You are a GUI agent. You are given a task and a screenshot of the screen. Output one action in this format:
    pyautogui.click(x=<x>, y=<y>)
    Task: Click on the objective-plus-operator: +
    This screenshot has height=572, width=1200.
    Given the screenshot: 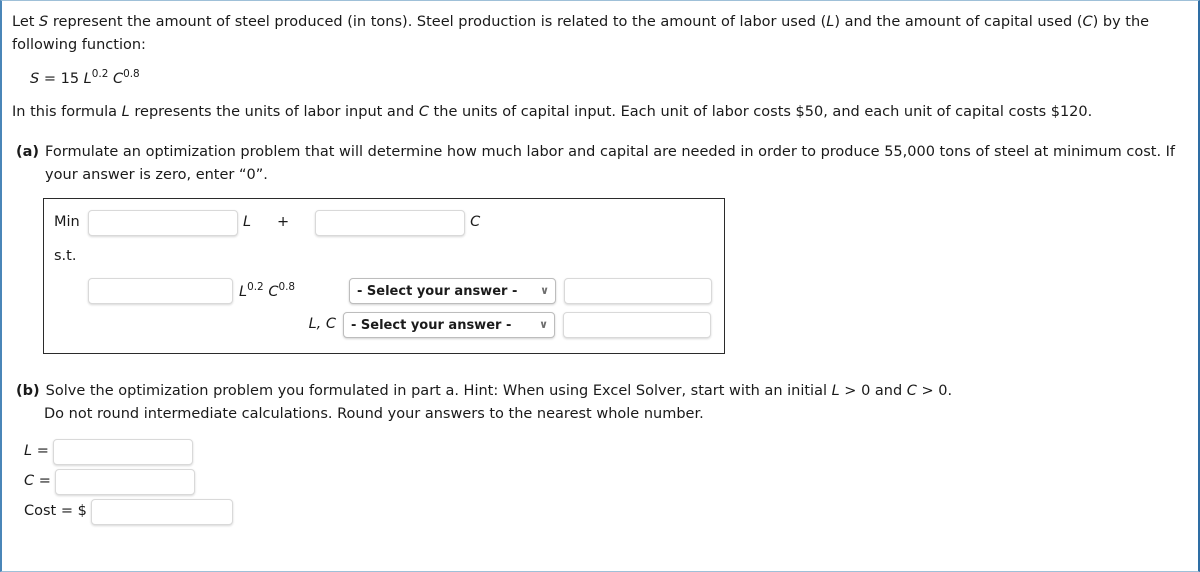 What is the action you would take?
    pyautogui.click(x=283, y=222)
    